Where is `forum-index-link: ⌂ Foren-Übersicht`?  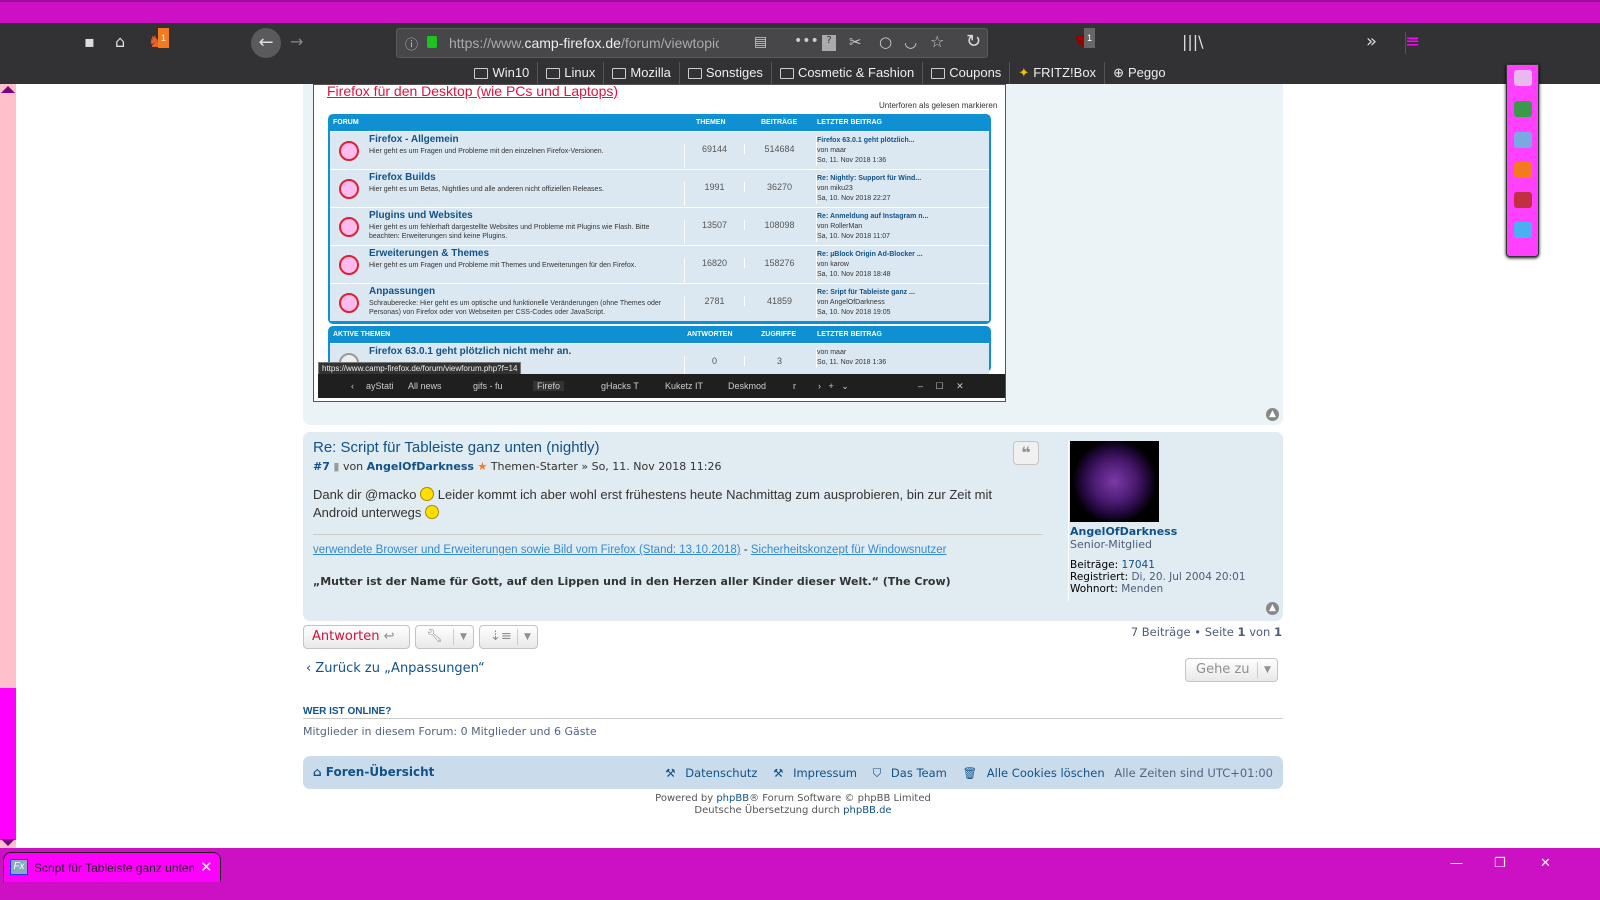
forum-index-link: ⌂ Foren-Übersicht is located at coordinates (373, 772).